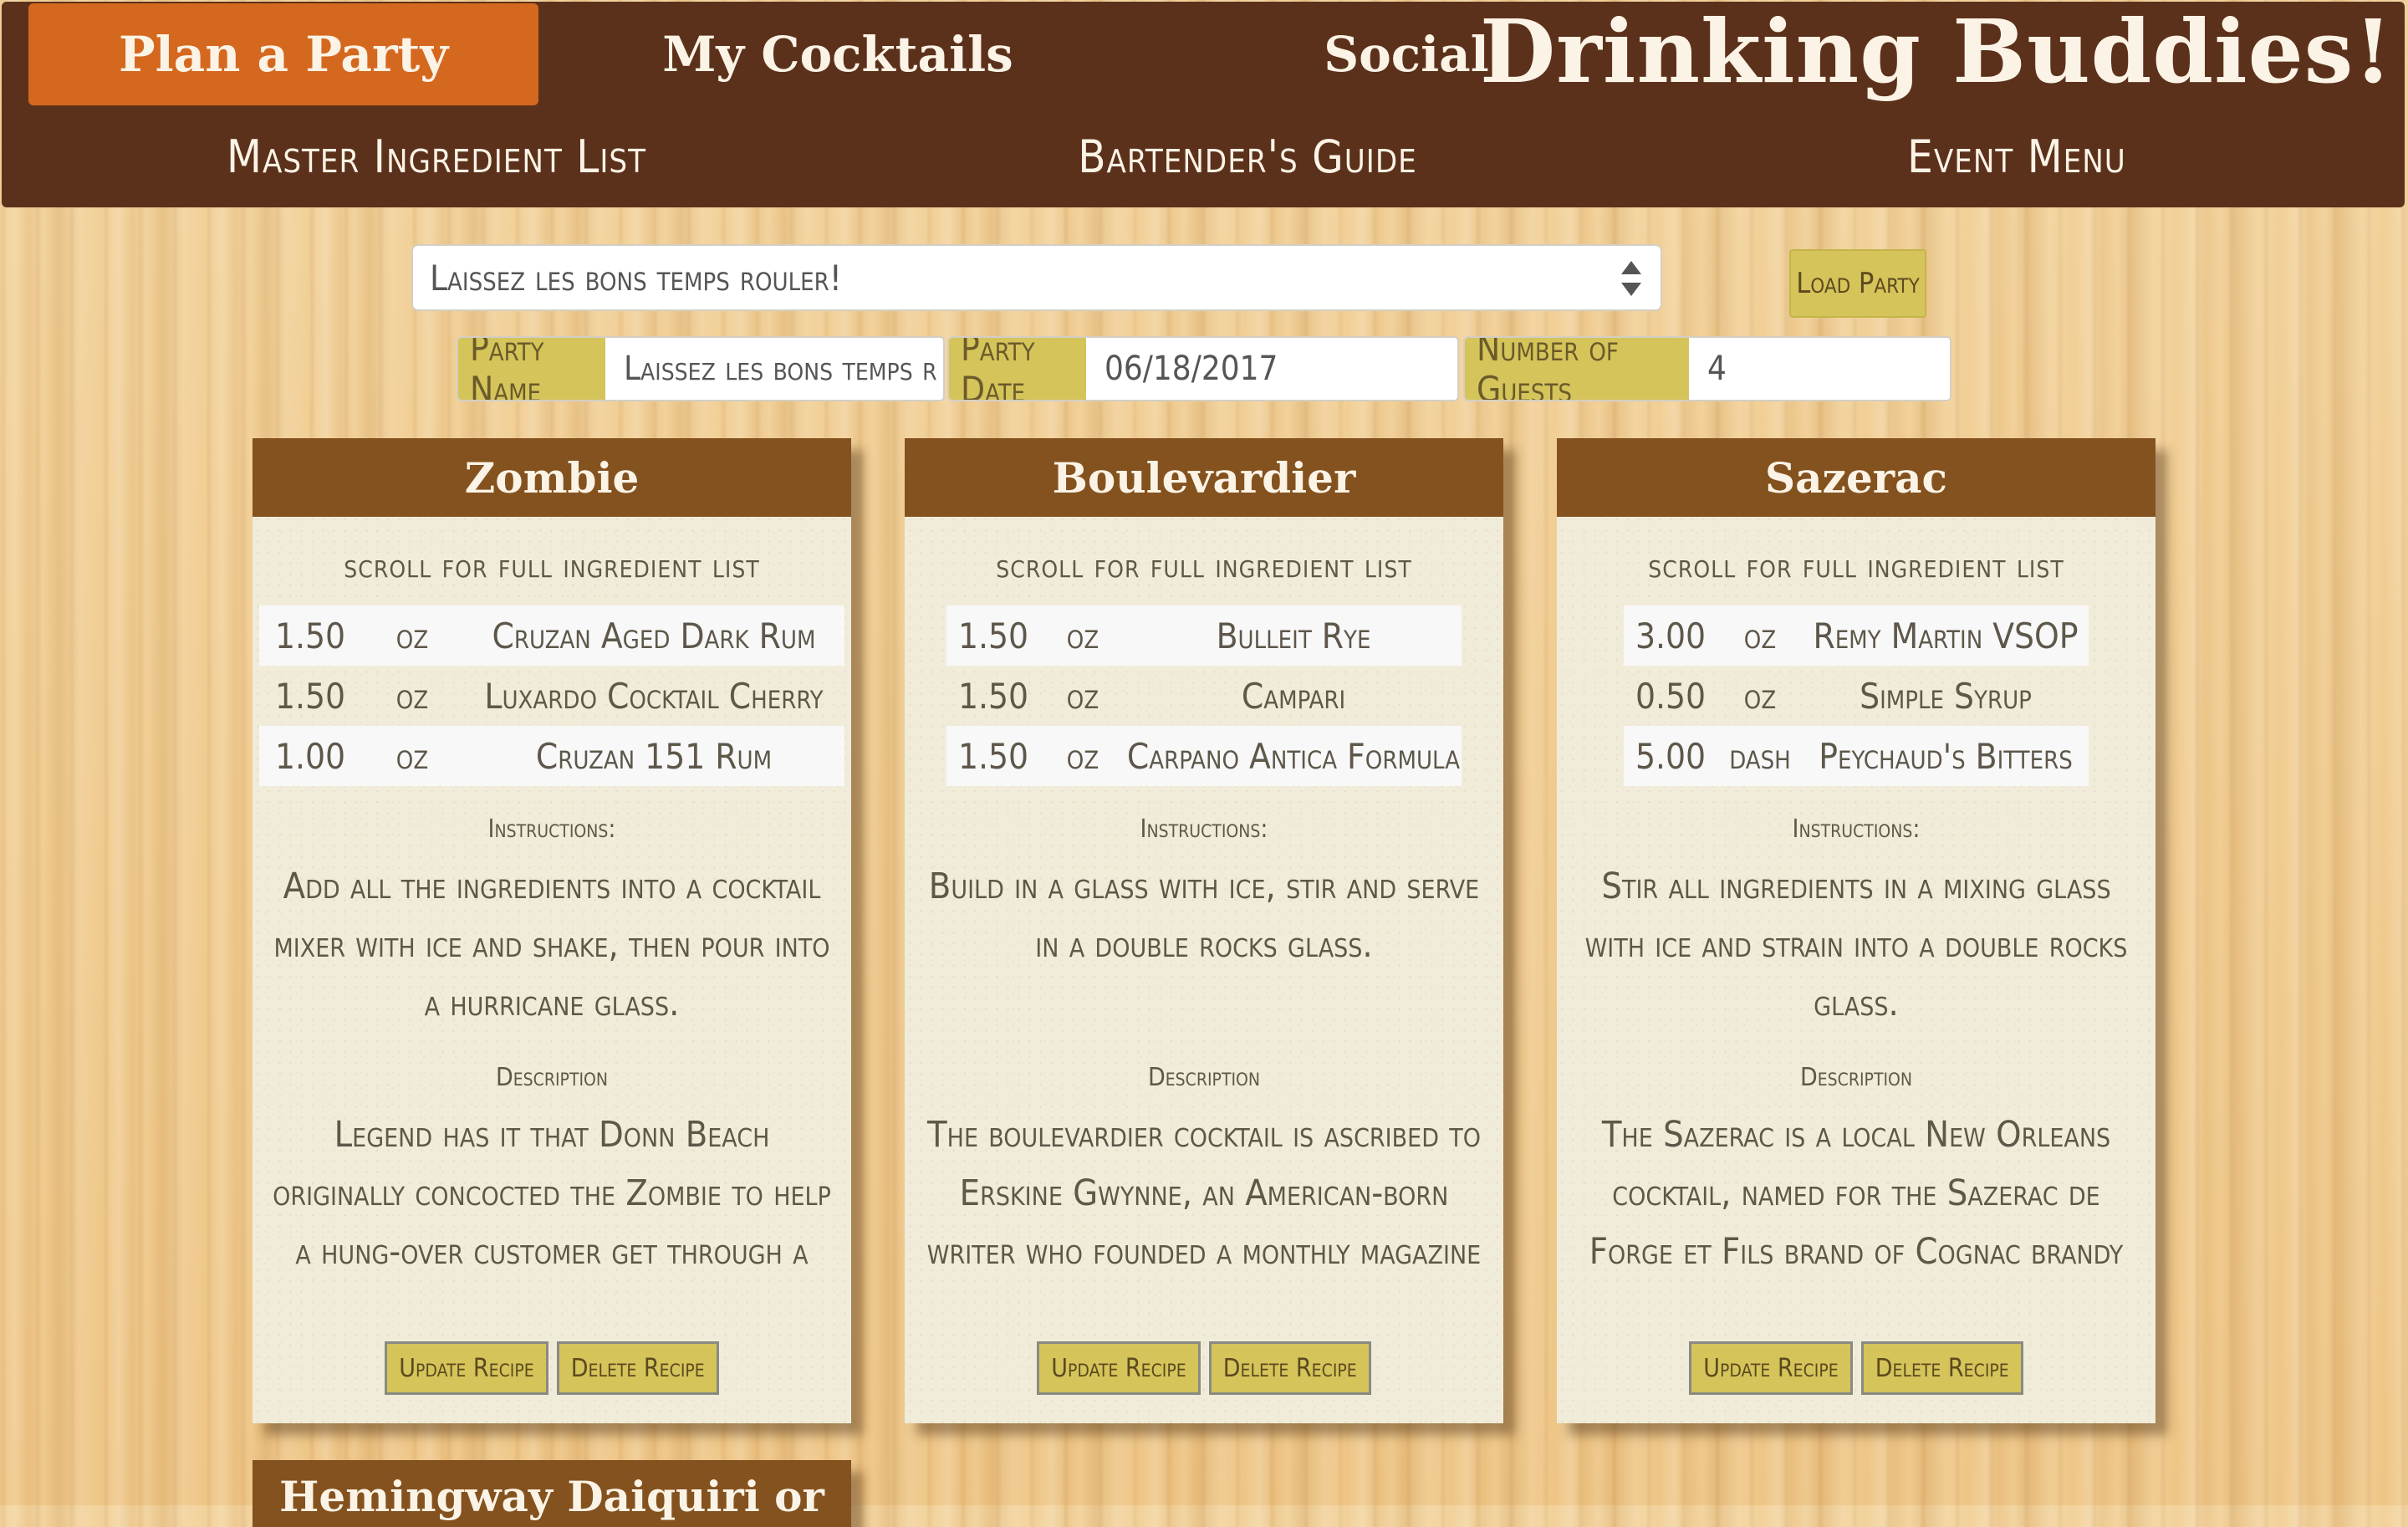 The height and width of the screenshot is (1527, 2408). Describe the element at coordinates (1271, 369) in the screenshot. I see `party-date-input` at that location.